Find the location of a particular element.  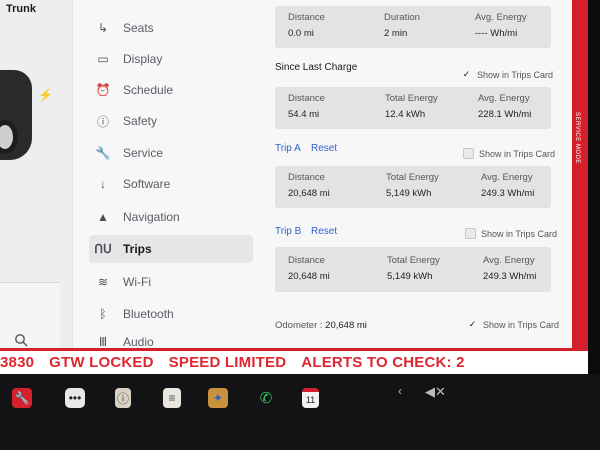

sidebar-item-schedule: ⏰ Schedule is located at coordinates (169, 90).